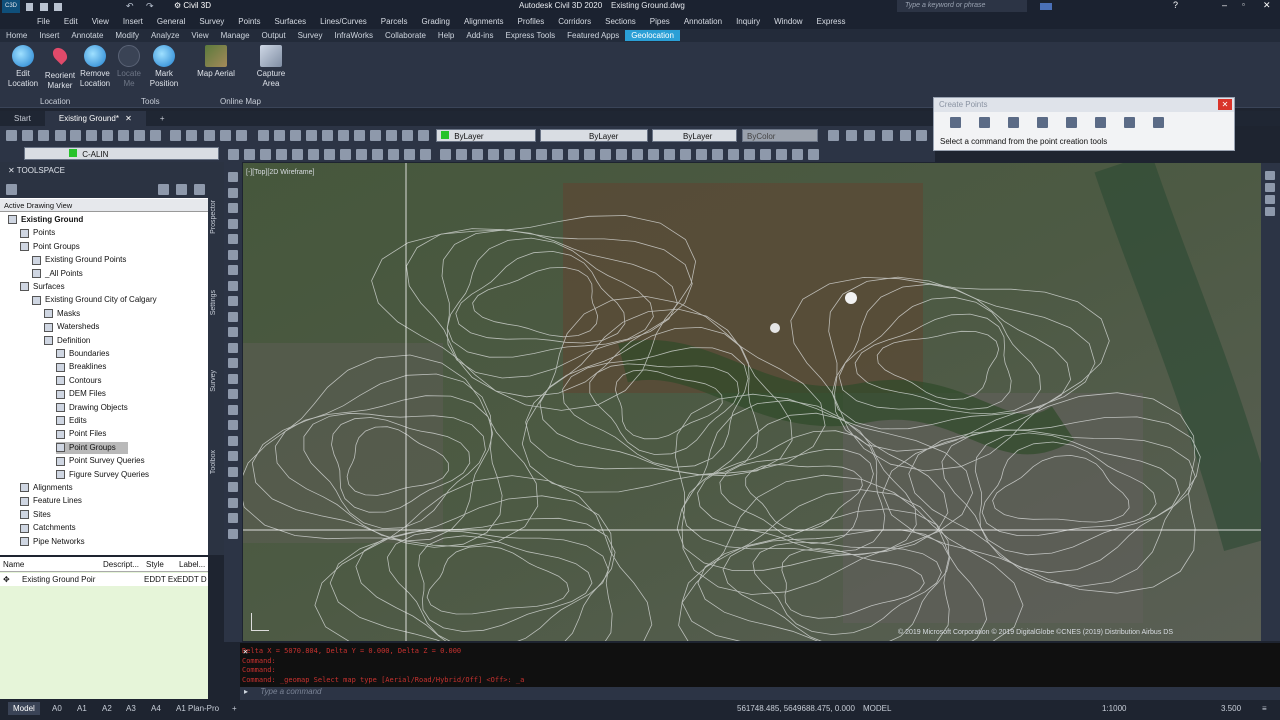 The width and height of the screenshot is (1280, 720). I want to click on tab-analyze: Analyze, so click(165, 35).